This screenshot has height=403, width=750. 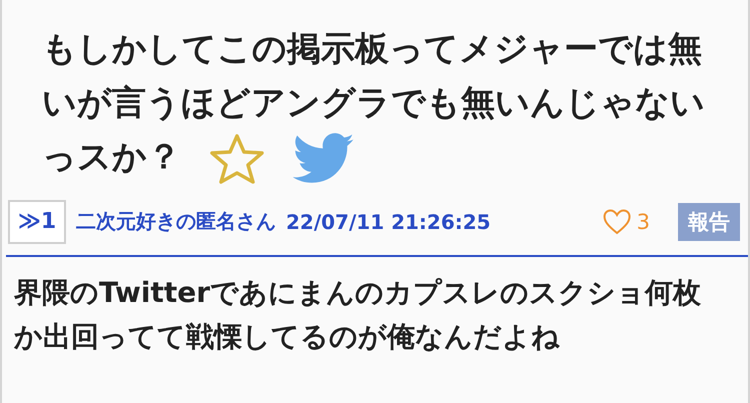 I want to click on post-number-link: ≫1, so click(x=37, y=222).